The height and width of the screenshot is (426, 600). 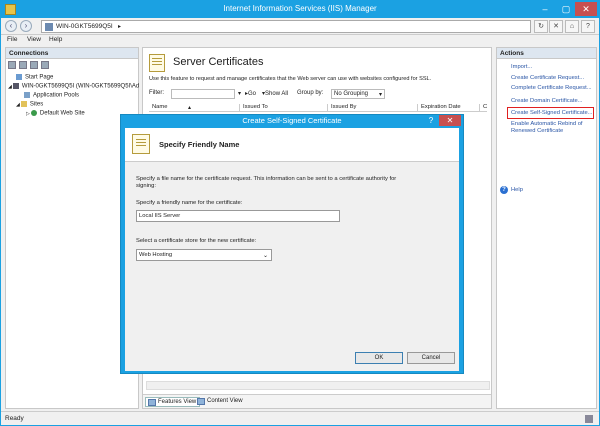 I want to click on tab-features-view: Features View, so click(x=173, y=402).